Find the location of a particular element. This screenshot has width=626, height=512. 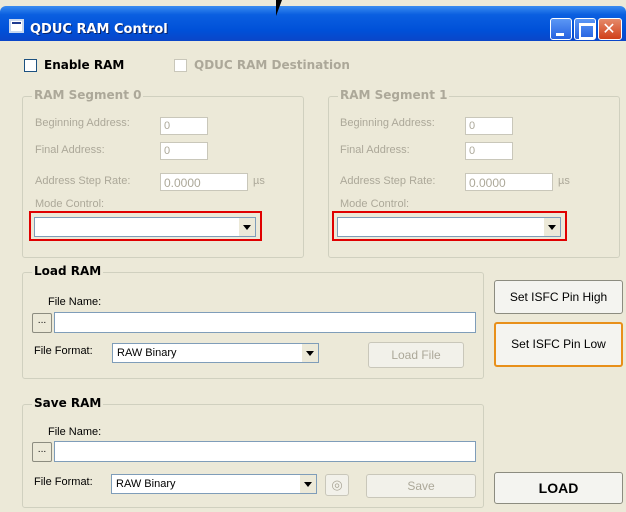

save-file-name-input is located at coordinates (265, 451).